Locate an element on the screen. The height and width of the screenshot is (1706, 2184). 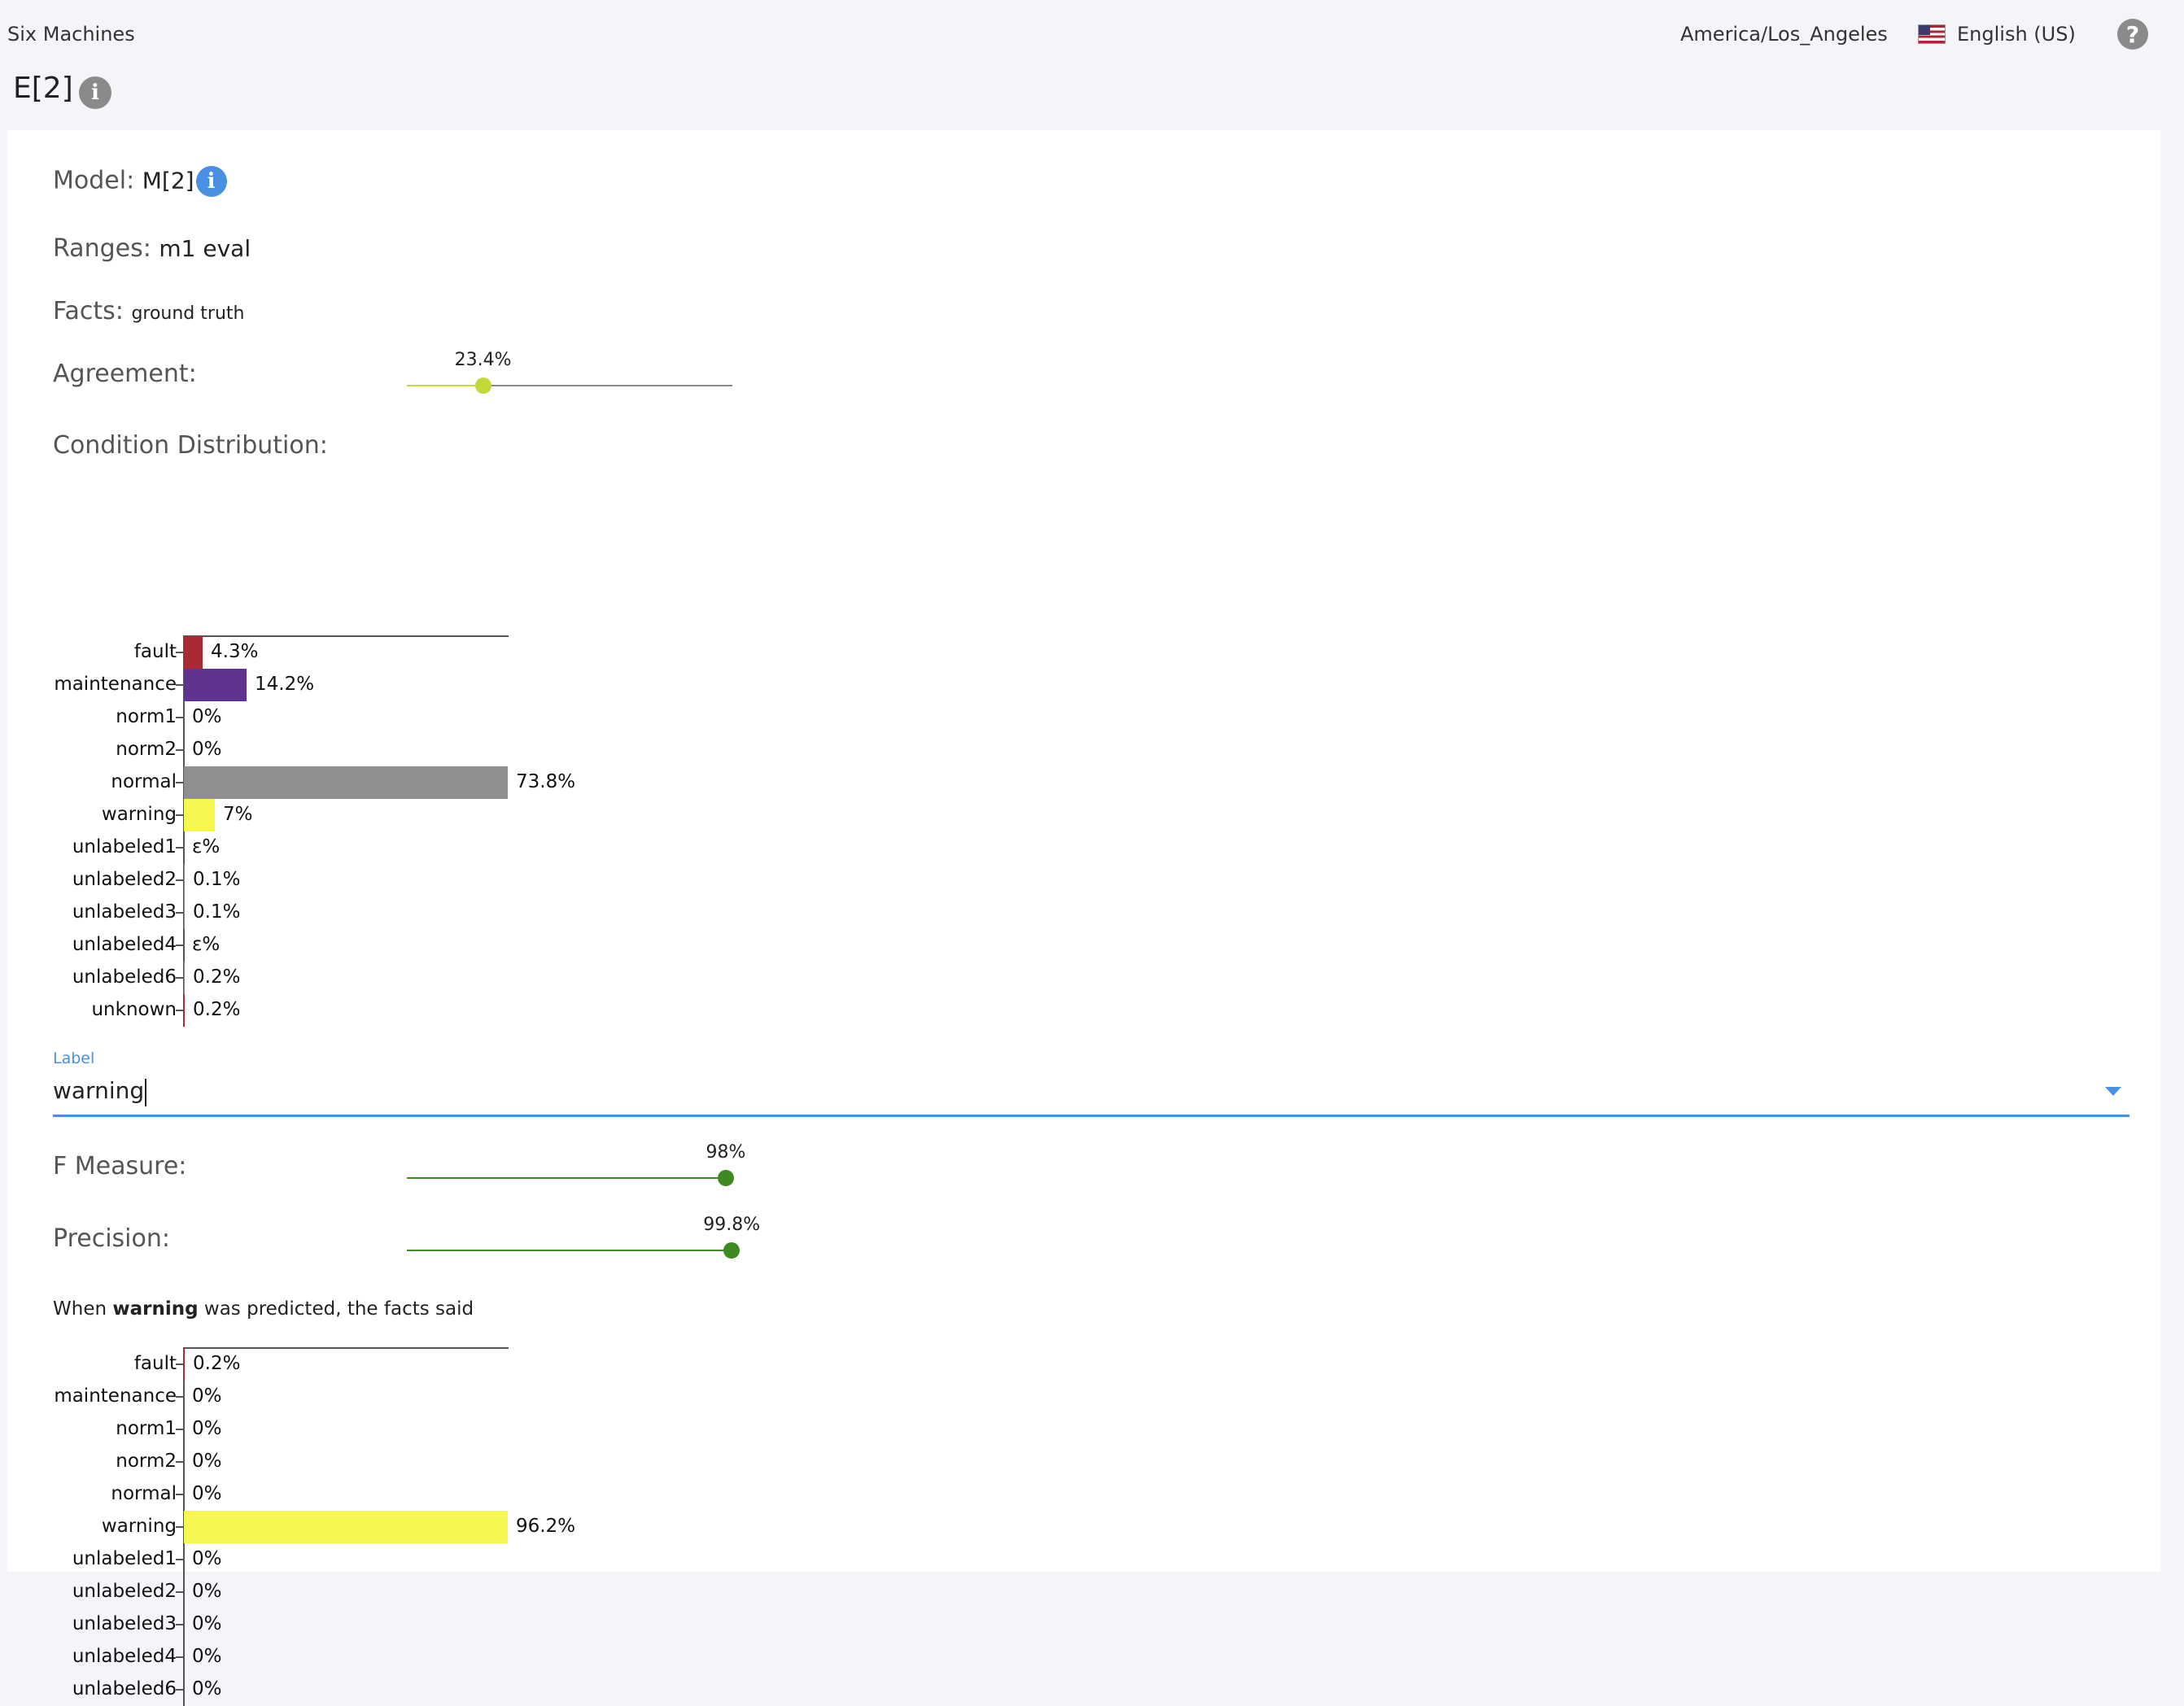
bar-row: unlabeled1 0% is located at coordinates (333, 1559).